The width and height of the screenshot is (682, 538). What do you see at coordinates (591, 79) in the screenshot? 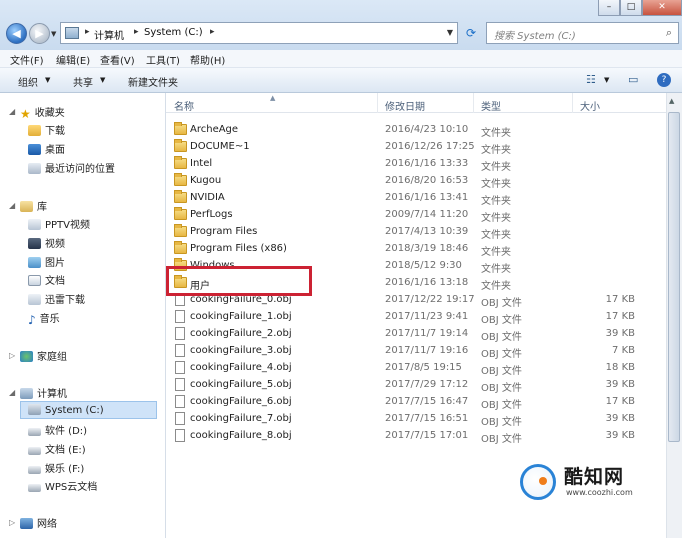
I see `view-options-icon: ☷` at bounding box center [591, 79].